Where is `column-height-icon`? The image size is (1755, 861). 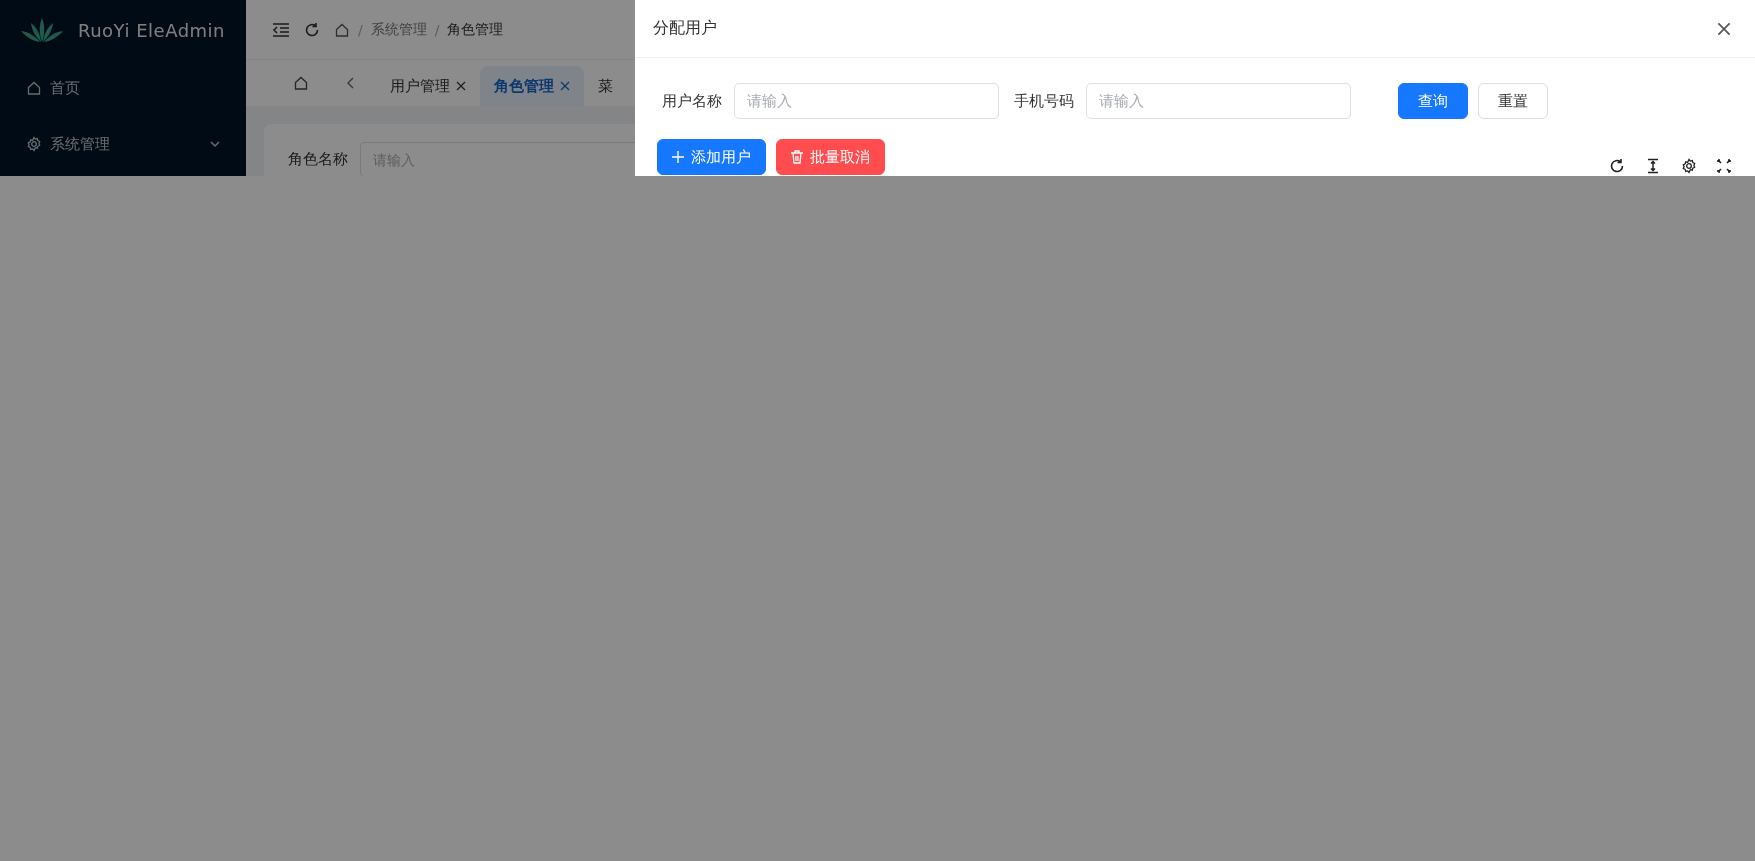 column-height-icon is located at coordinates (1653, 166).